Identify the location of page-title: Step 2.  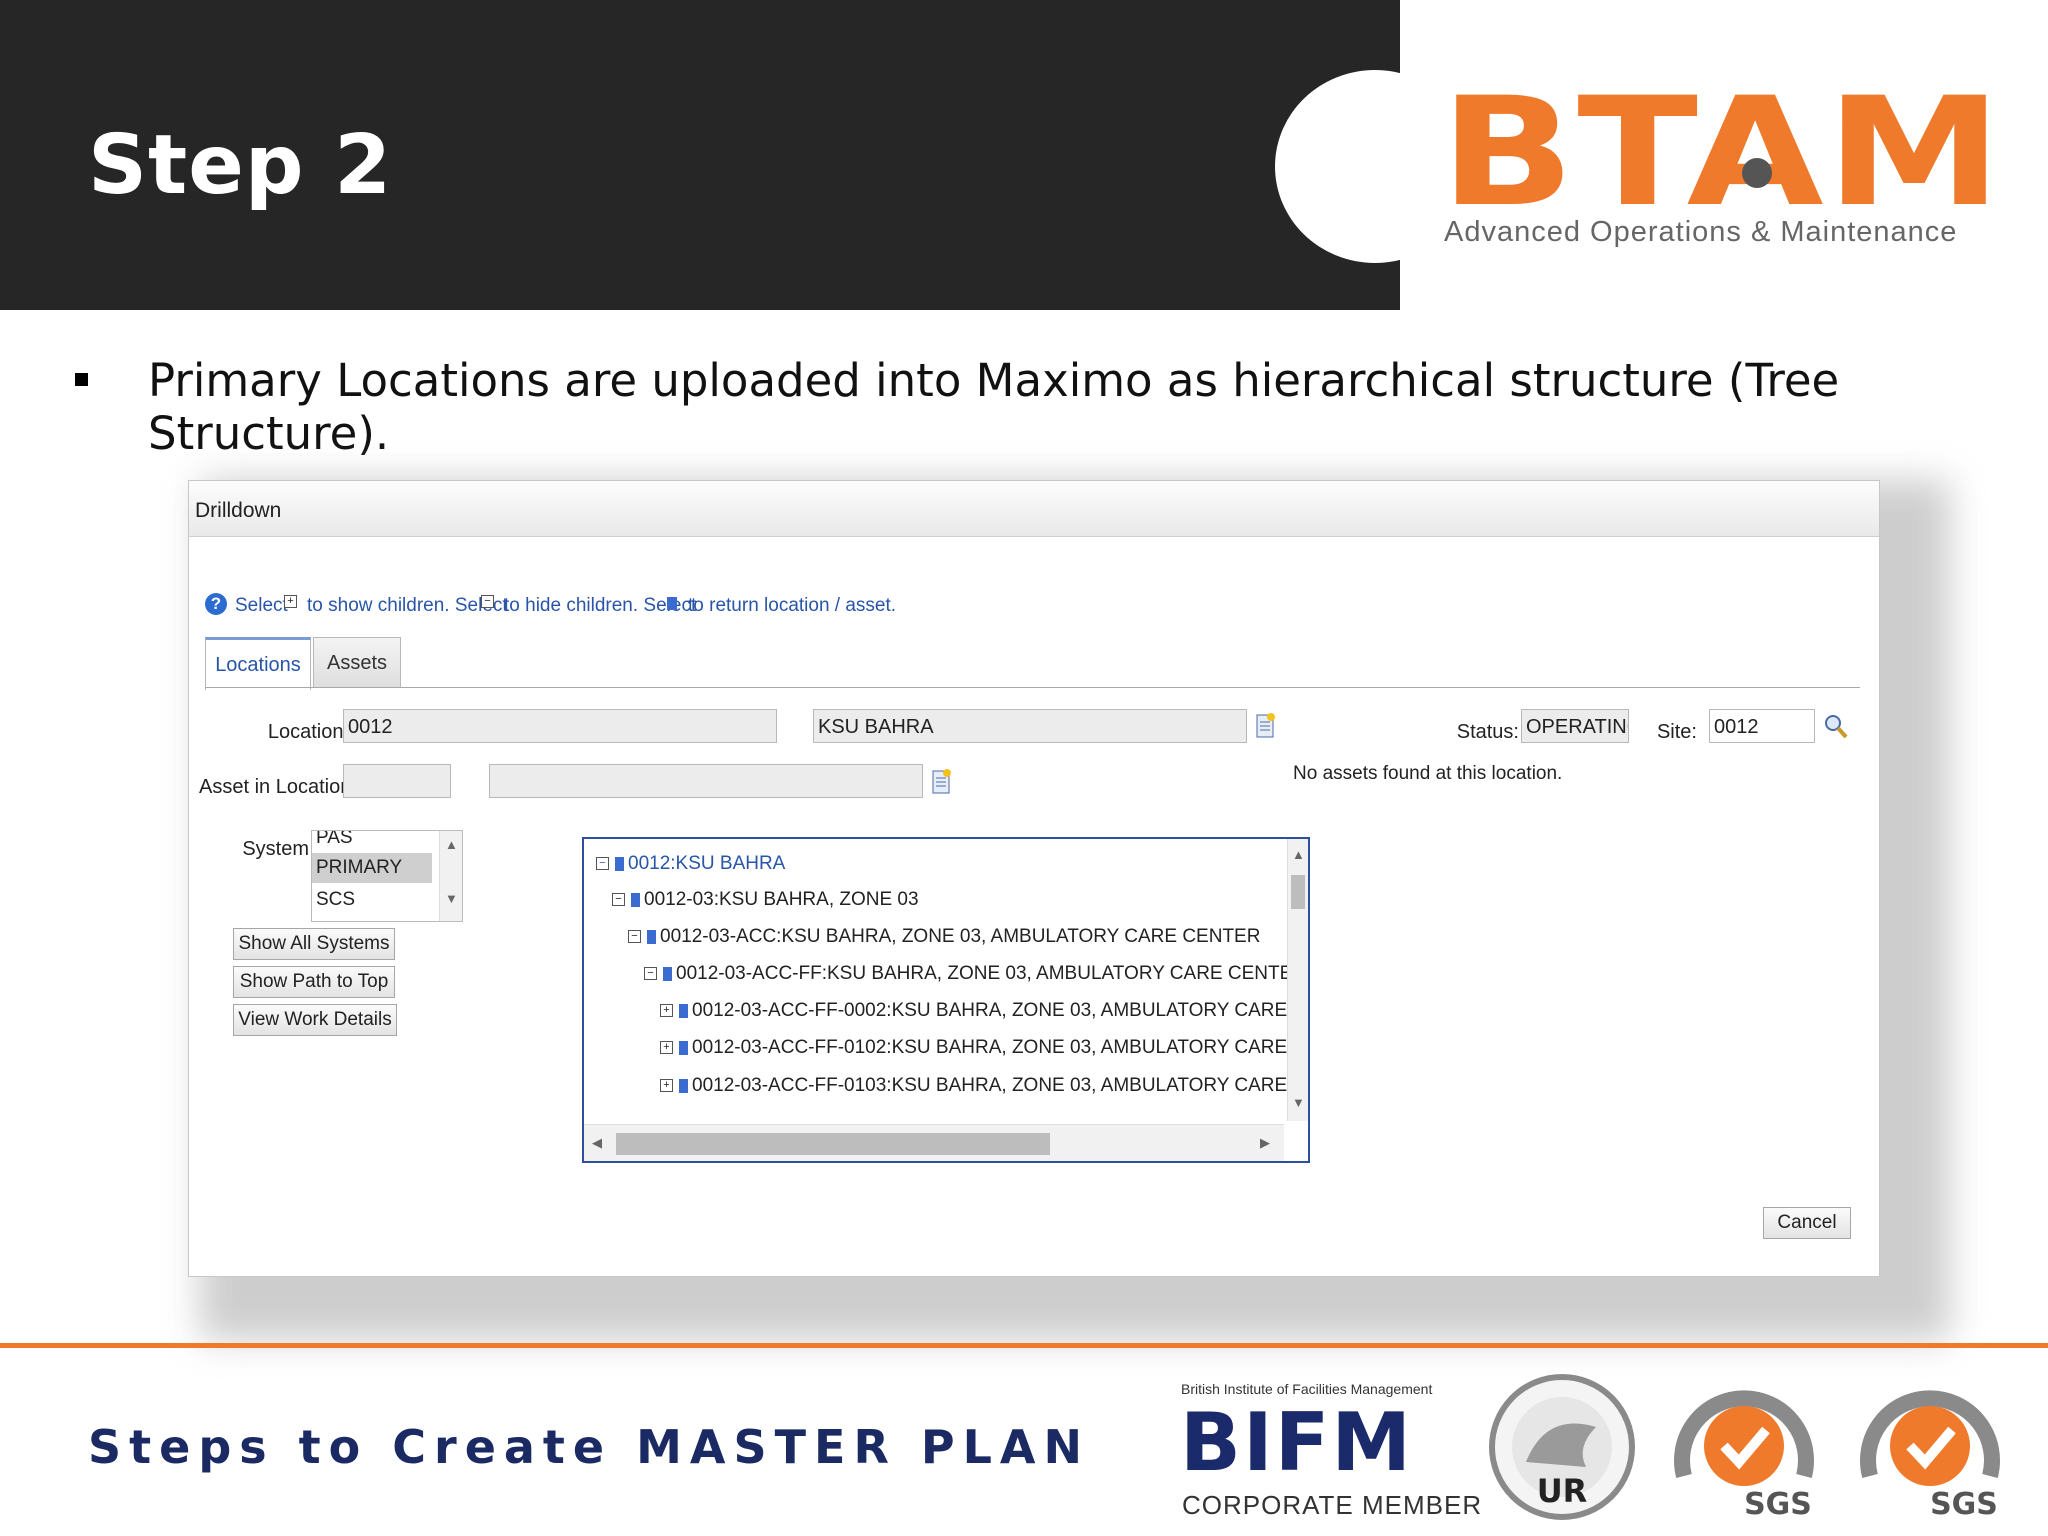
(240, 165).